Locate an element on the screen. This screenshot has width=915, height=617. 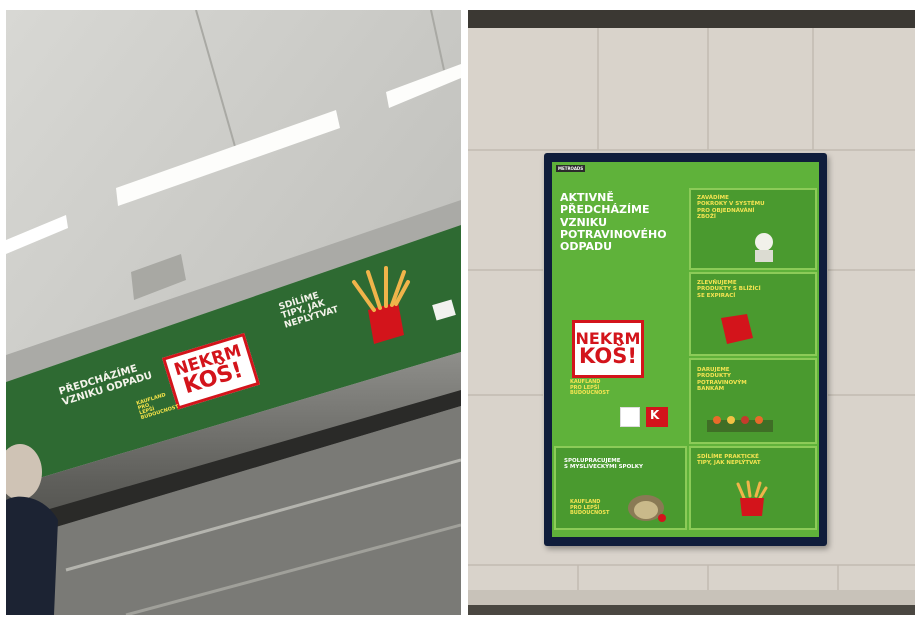
logo-line2: KOŠ! is located at coordinates (608, 355).